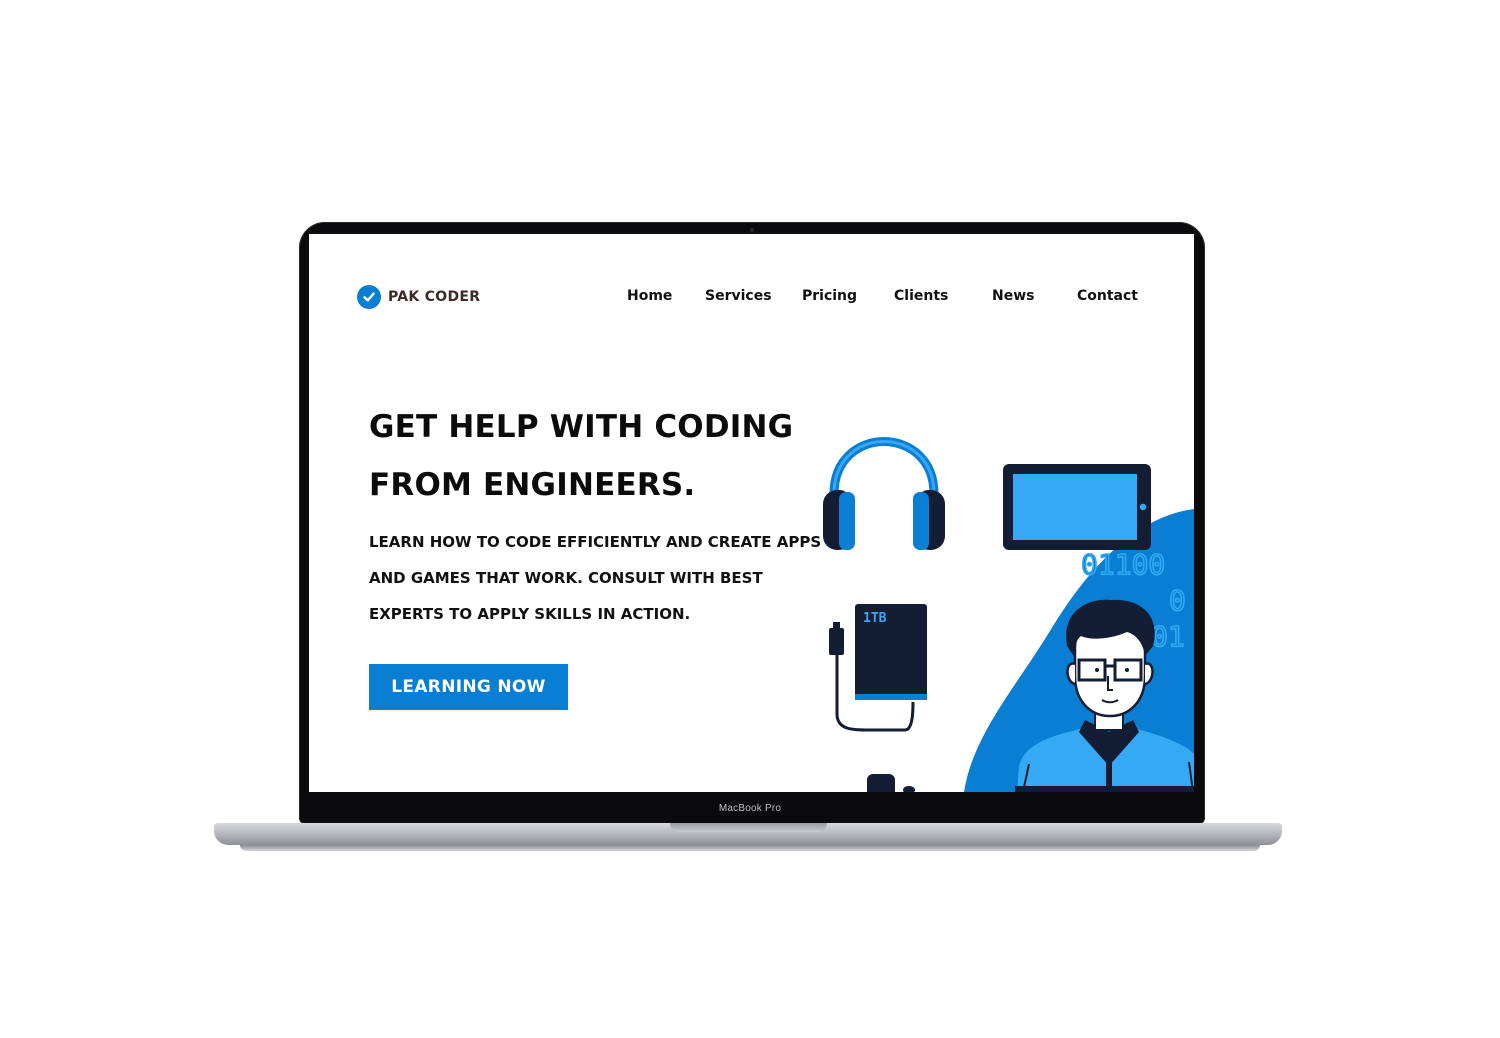 This screenshot has height=1038, width=1500. Describe the element at coordinates (468, 687) in the screenshot. I see `learning-now-button: LEARNING NOW` at that location.